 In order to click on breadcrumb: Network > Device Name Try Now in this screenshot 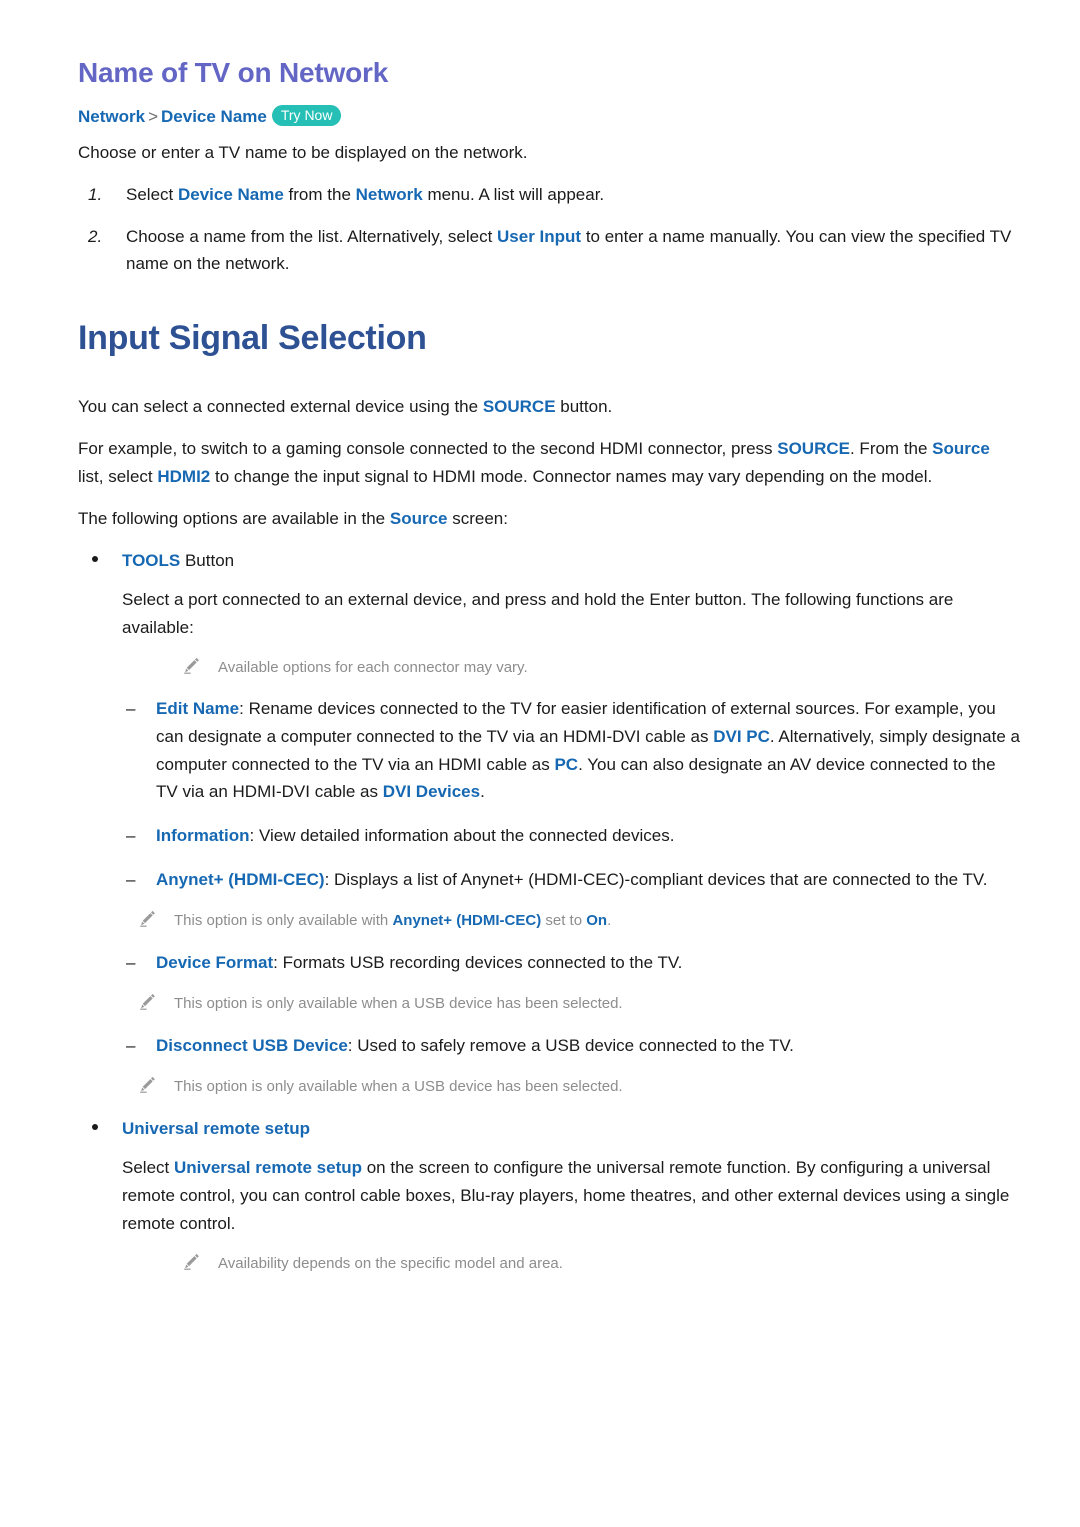, I will do `click(549, 117)`.